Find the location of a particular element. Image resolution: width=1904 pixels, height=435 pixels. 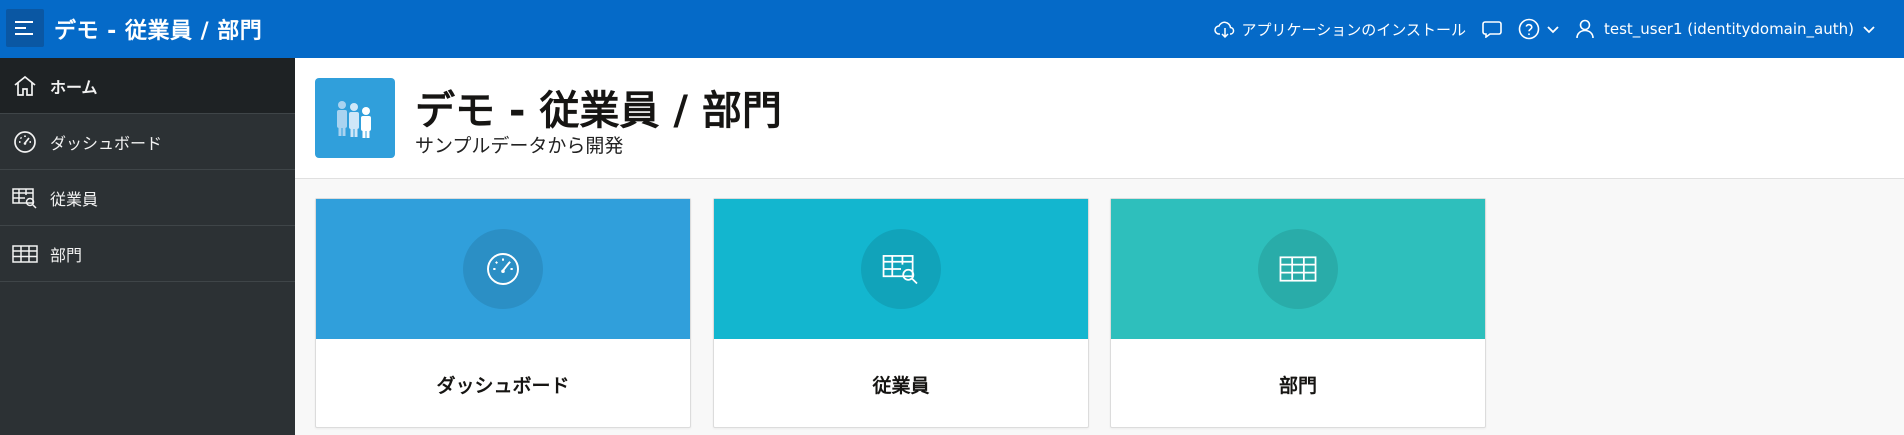

hamburger-icon is located at coordinates (24, 28).